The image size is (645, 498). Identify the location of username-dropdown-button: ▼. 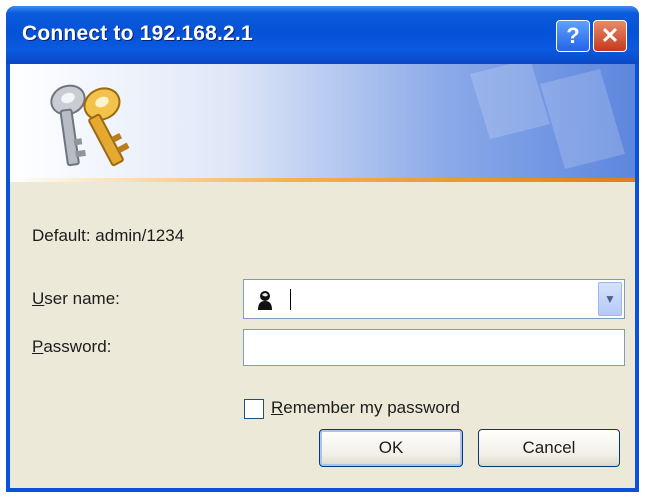
(610, 299).